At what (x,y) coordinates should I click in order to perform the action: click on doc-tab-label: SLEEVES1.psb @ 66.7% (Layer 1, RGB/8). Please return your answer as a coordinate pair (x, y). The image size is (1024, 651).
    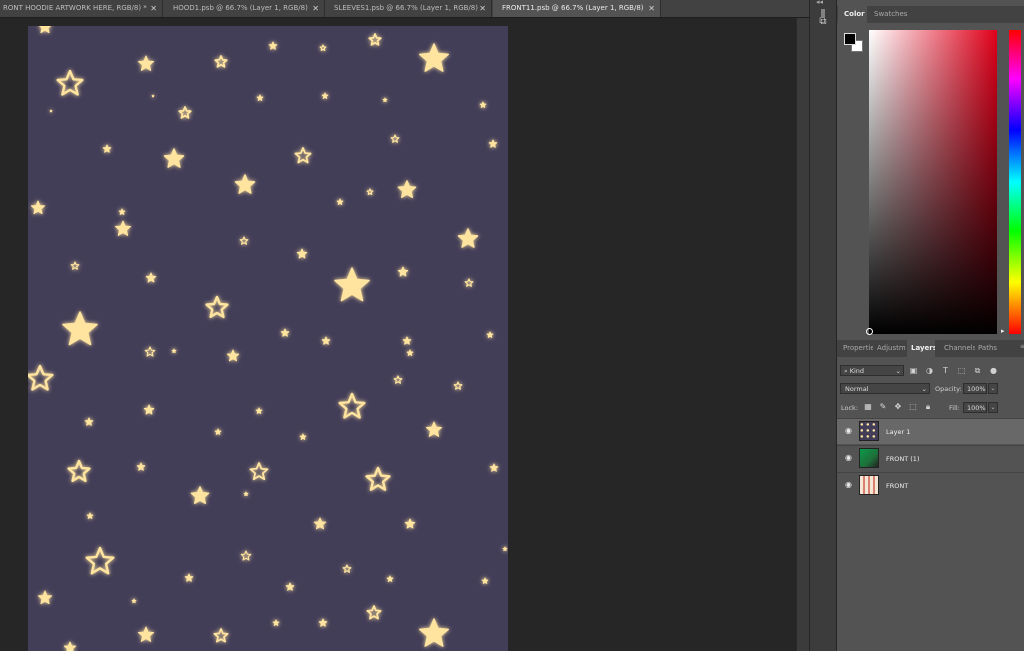
    Looking at the image, I should click on (406, 8).